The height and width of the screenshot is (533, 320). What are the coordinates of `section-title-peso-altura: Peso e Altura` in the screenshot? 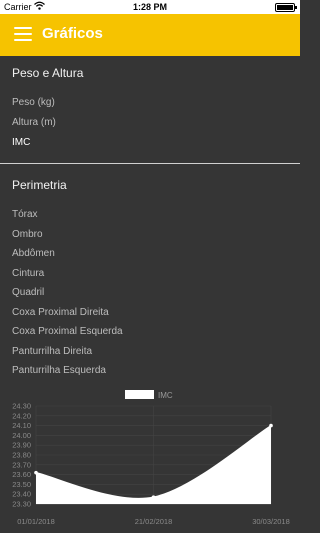 It's located at (48, 73).